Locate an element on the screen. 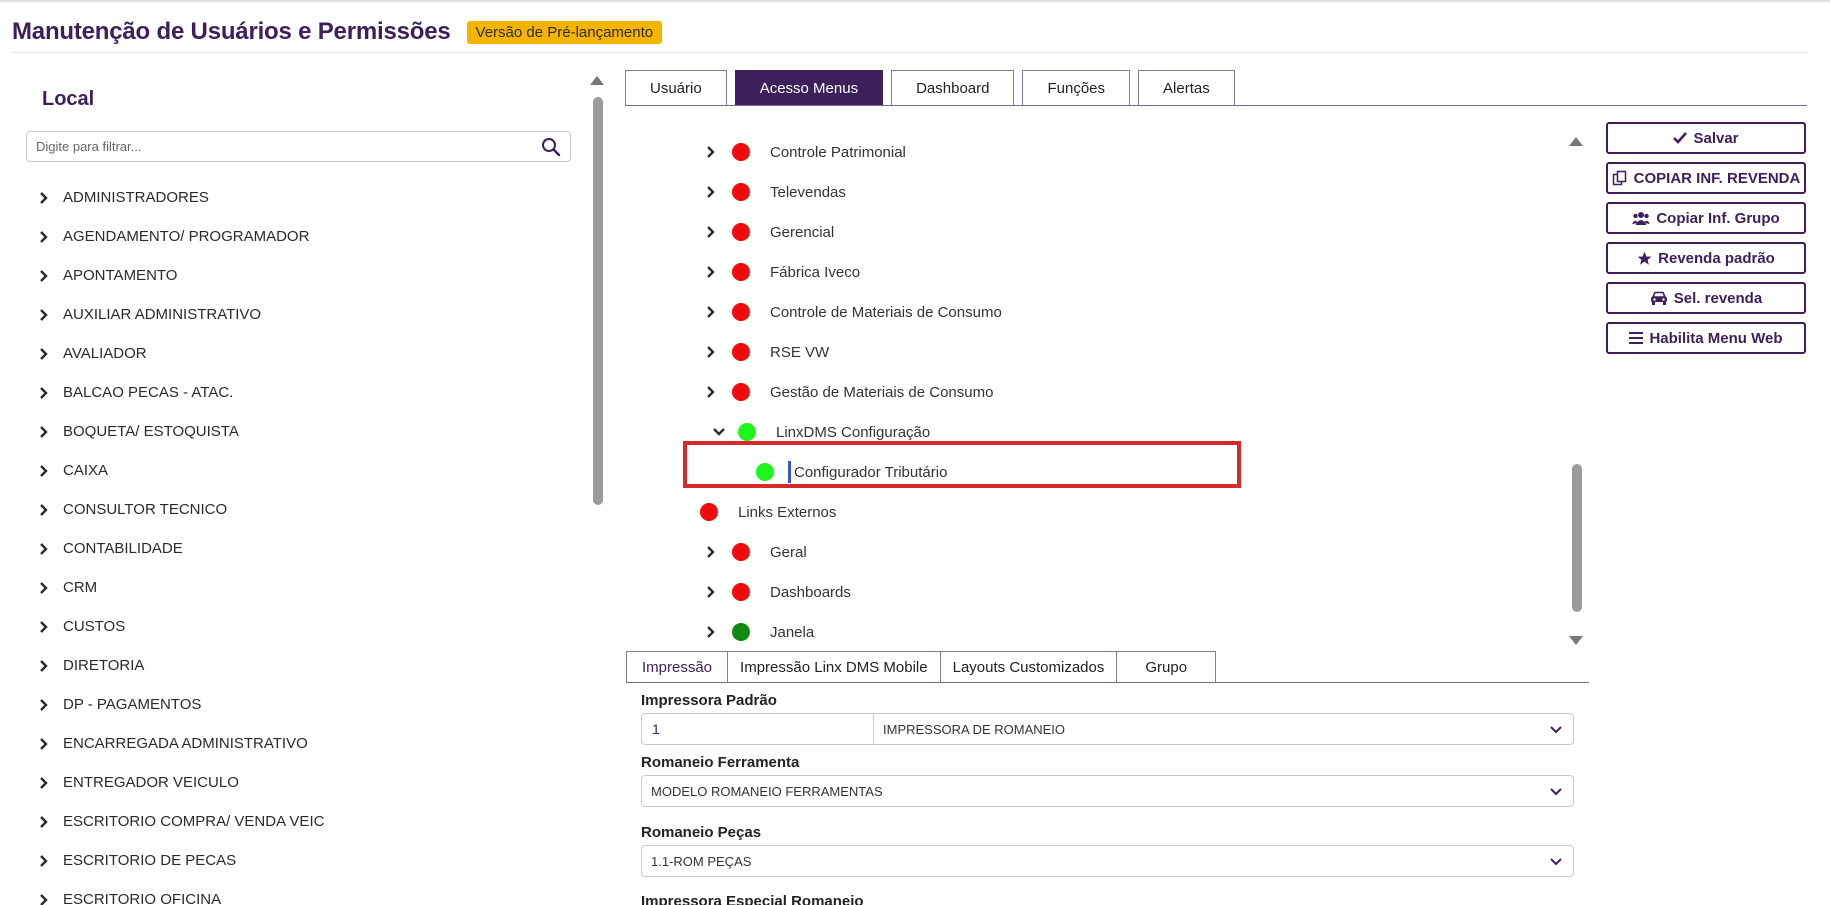 The height and width of the screenshot is (905, 1830). local-scroll-up-icon is located at coordinates (597, 80).